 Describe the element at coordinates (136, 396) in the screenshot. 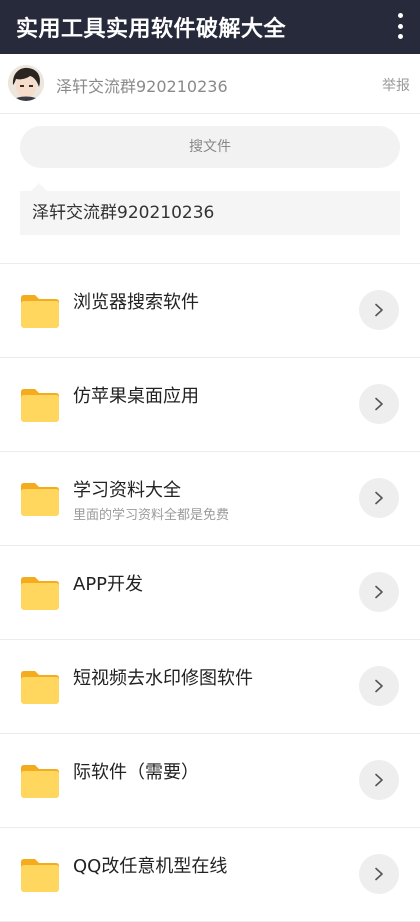

I see `folder-title: 仿苹果桌面应用` at that location.